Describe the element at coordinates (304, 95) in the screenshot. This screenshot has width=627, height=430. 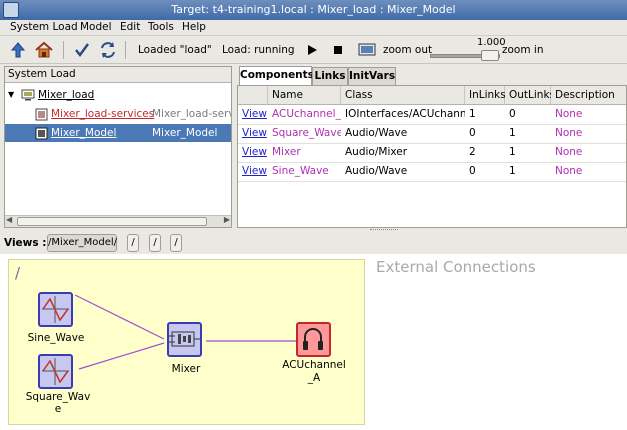
I see `column-header-name: Name` at that location.